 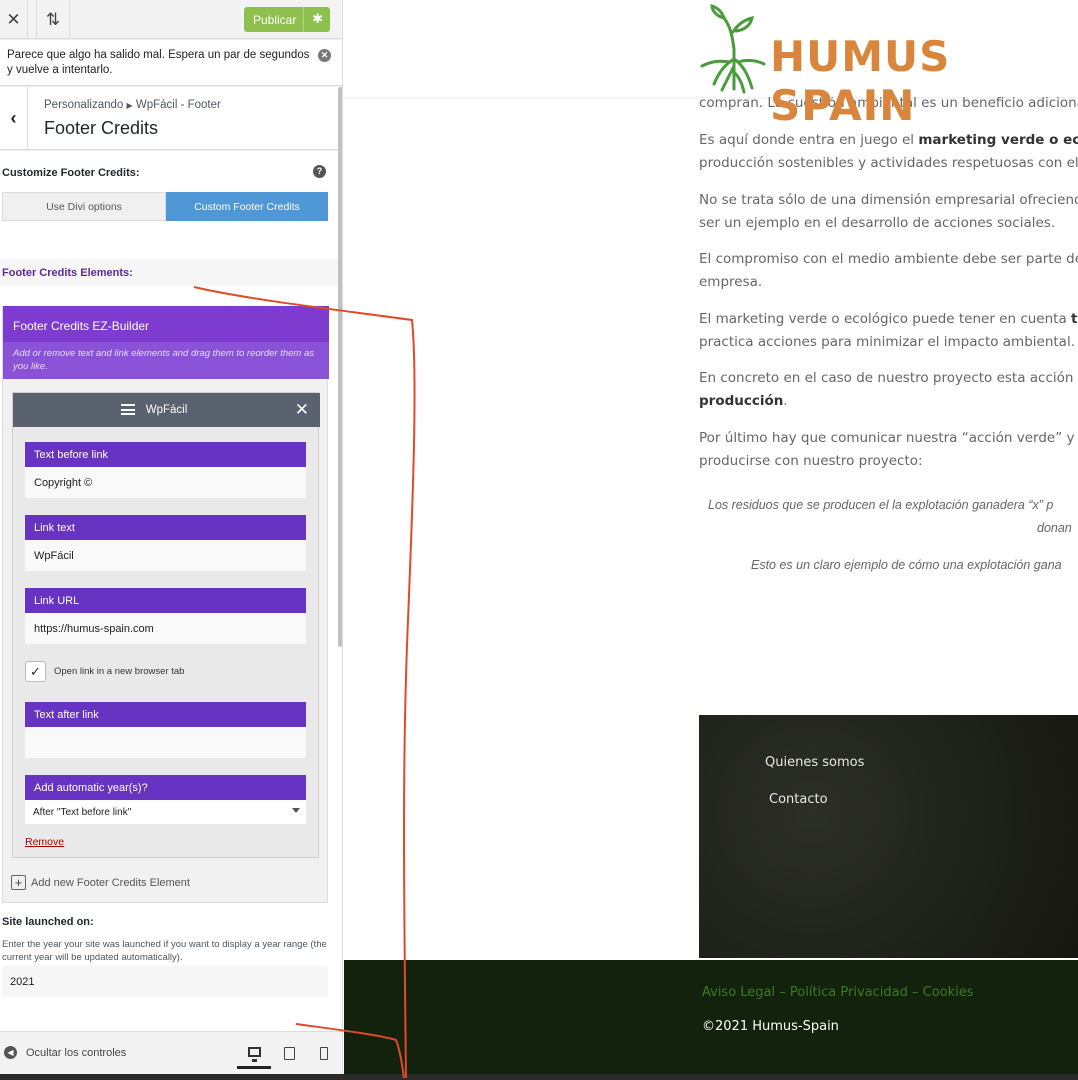 I want to click on customize-label: Customize Footer Credits:, so click(x=71, y=173).